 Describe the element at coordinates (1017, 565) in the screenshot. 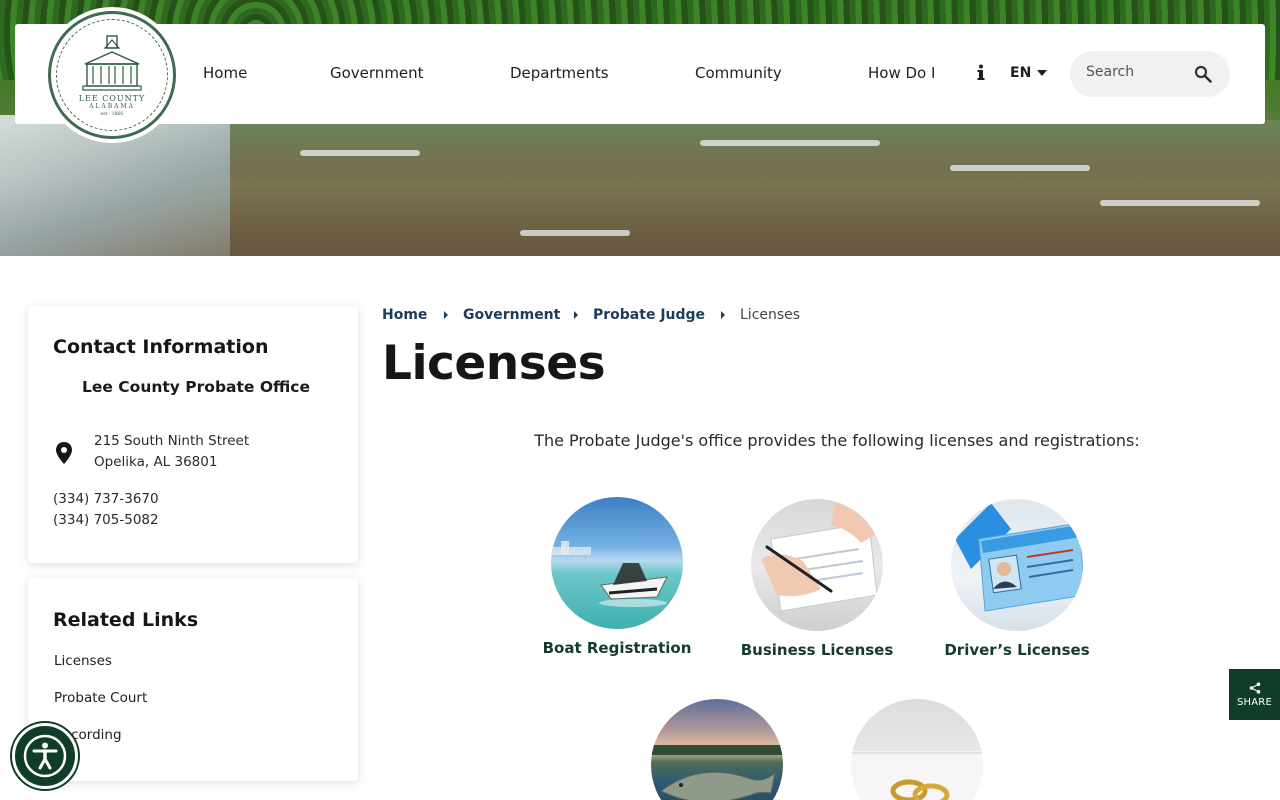

I see `drivers-license-photo` at that location.